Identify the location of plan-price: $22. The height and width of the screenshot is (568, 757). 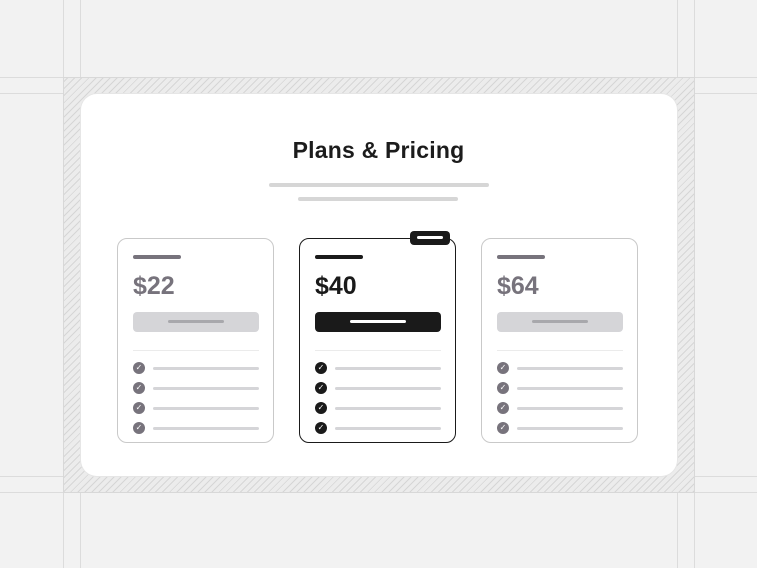
(154, 286).